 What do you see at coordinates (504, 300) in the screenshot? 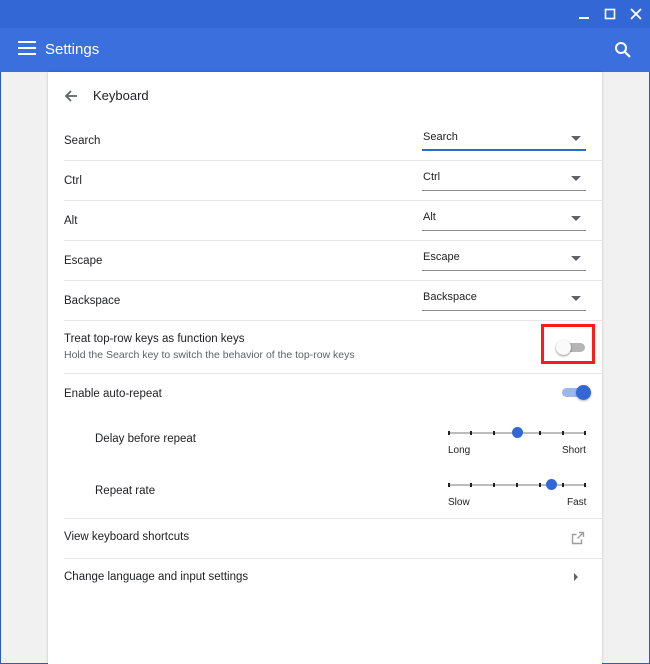
I see `backspace-key-select: Backspace` at bounding box center [504, 300].